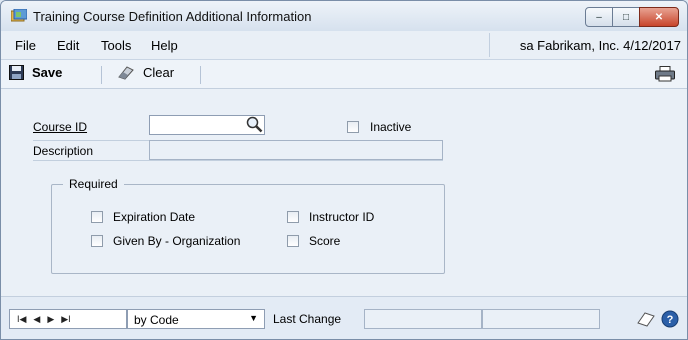  Describe the element at coordinates (21, 319) in the screenshot. I see `first-record-button: I◀` at that location.